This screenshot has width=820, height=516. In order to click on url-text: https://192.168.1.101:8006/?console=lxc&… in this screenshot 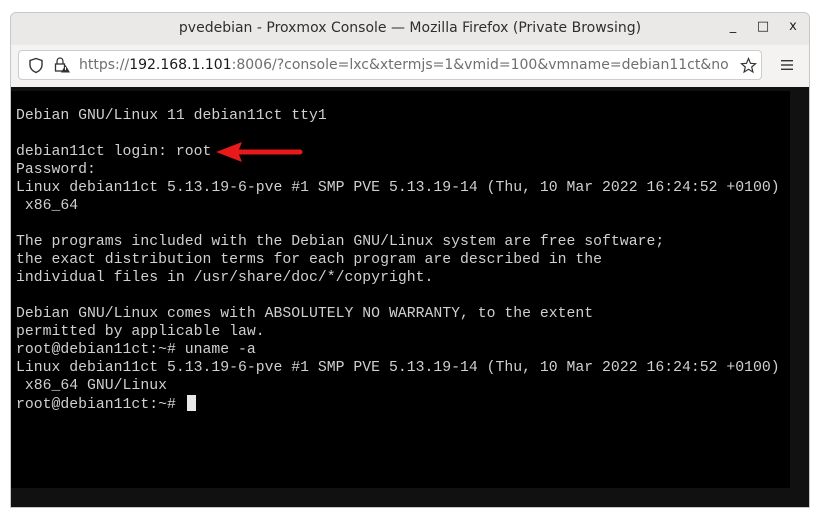, I will do `click(404, 65)`.